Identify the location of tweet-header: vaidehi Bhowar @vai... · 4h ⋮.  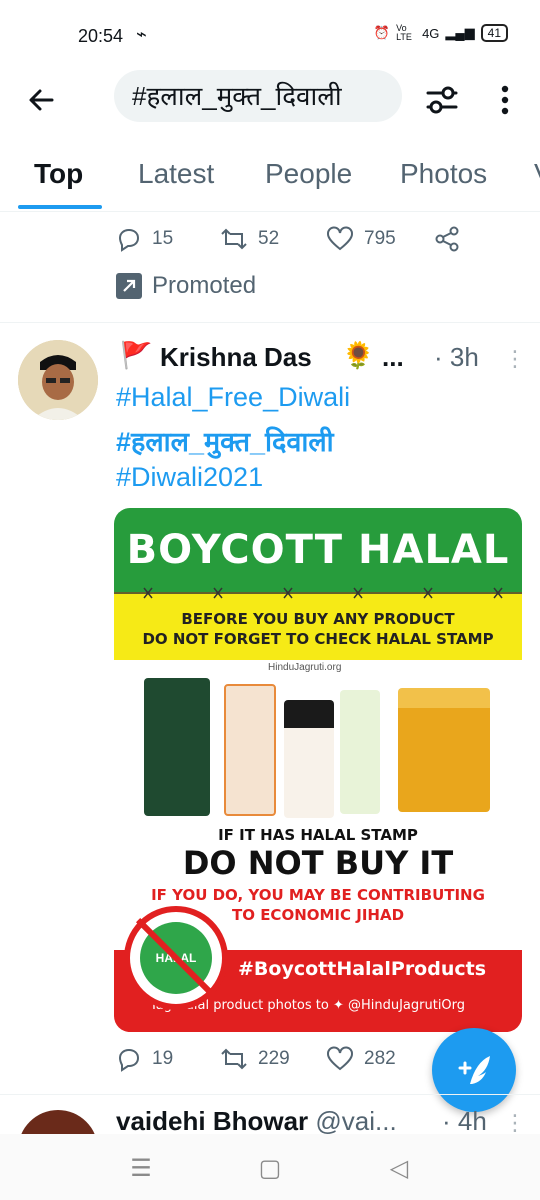
(321, 1121).